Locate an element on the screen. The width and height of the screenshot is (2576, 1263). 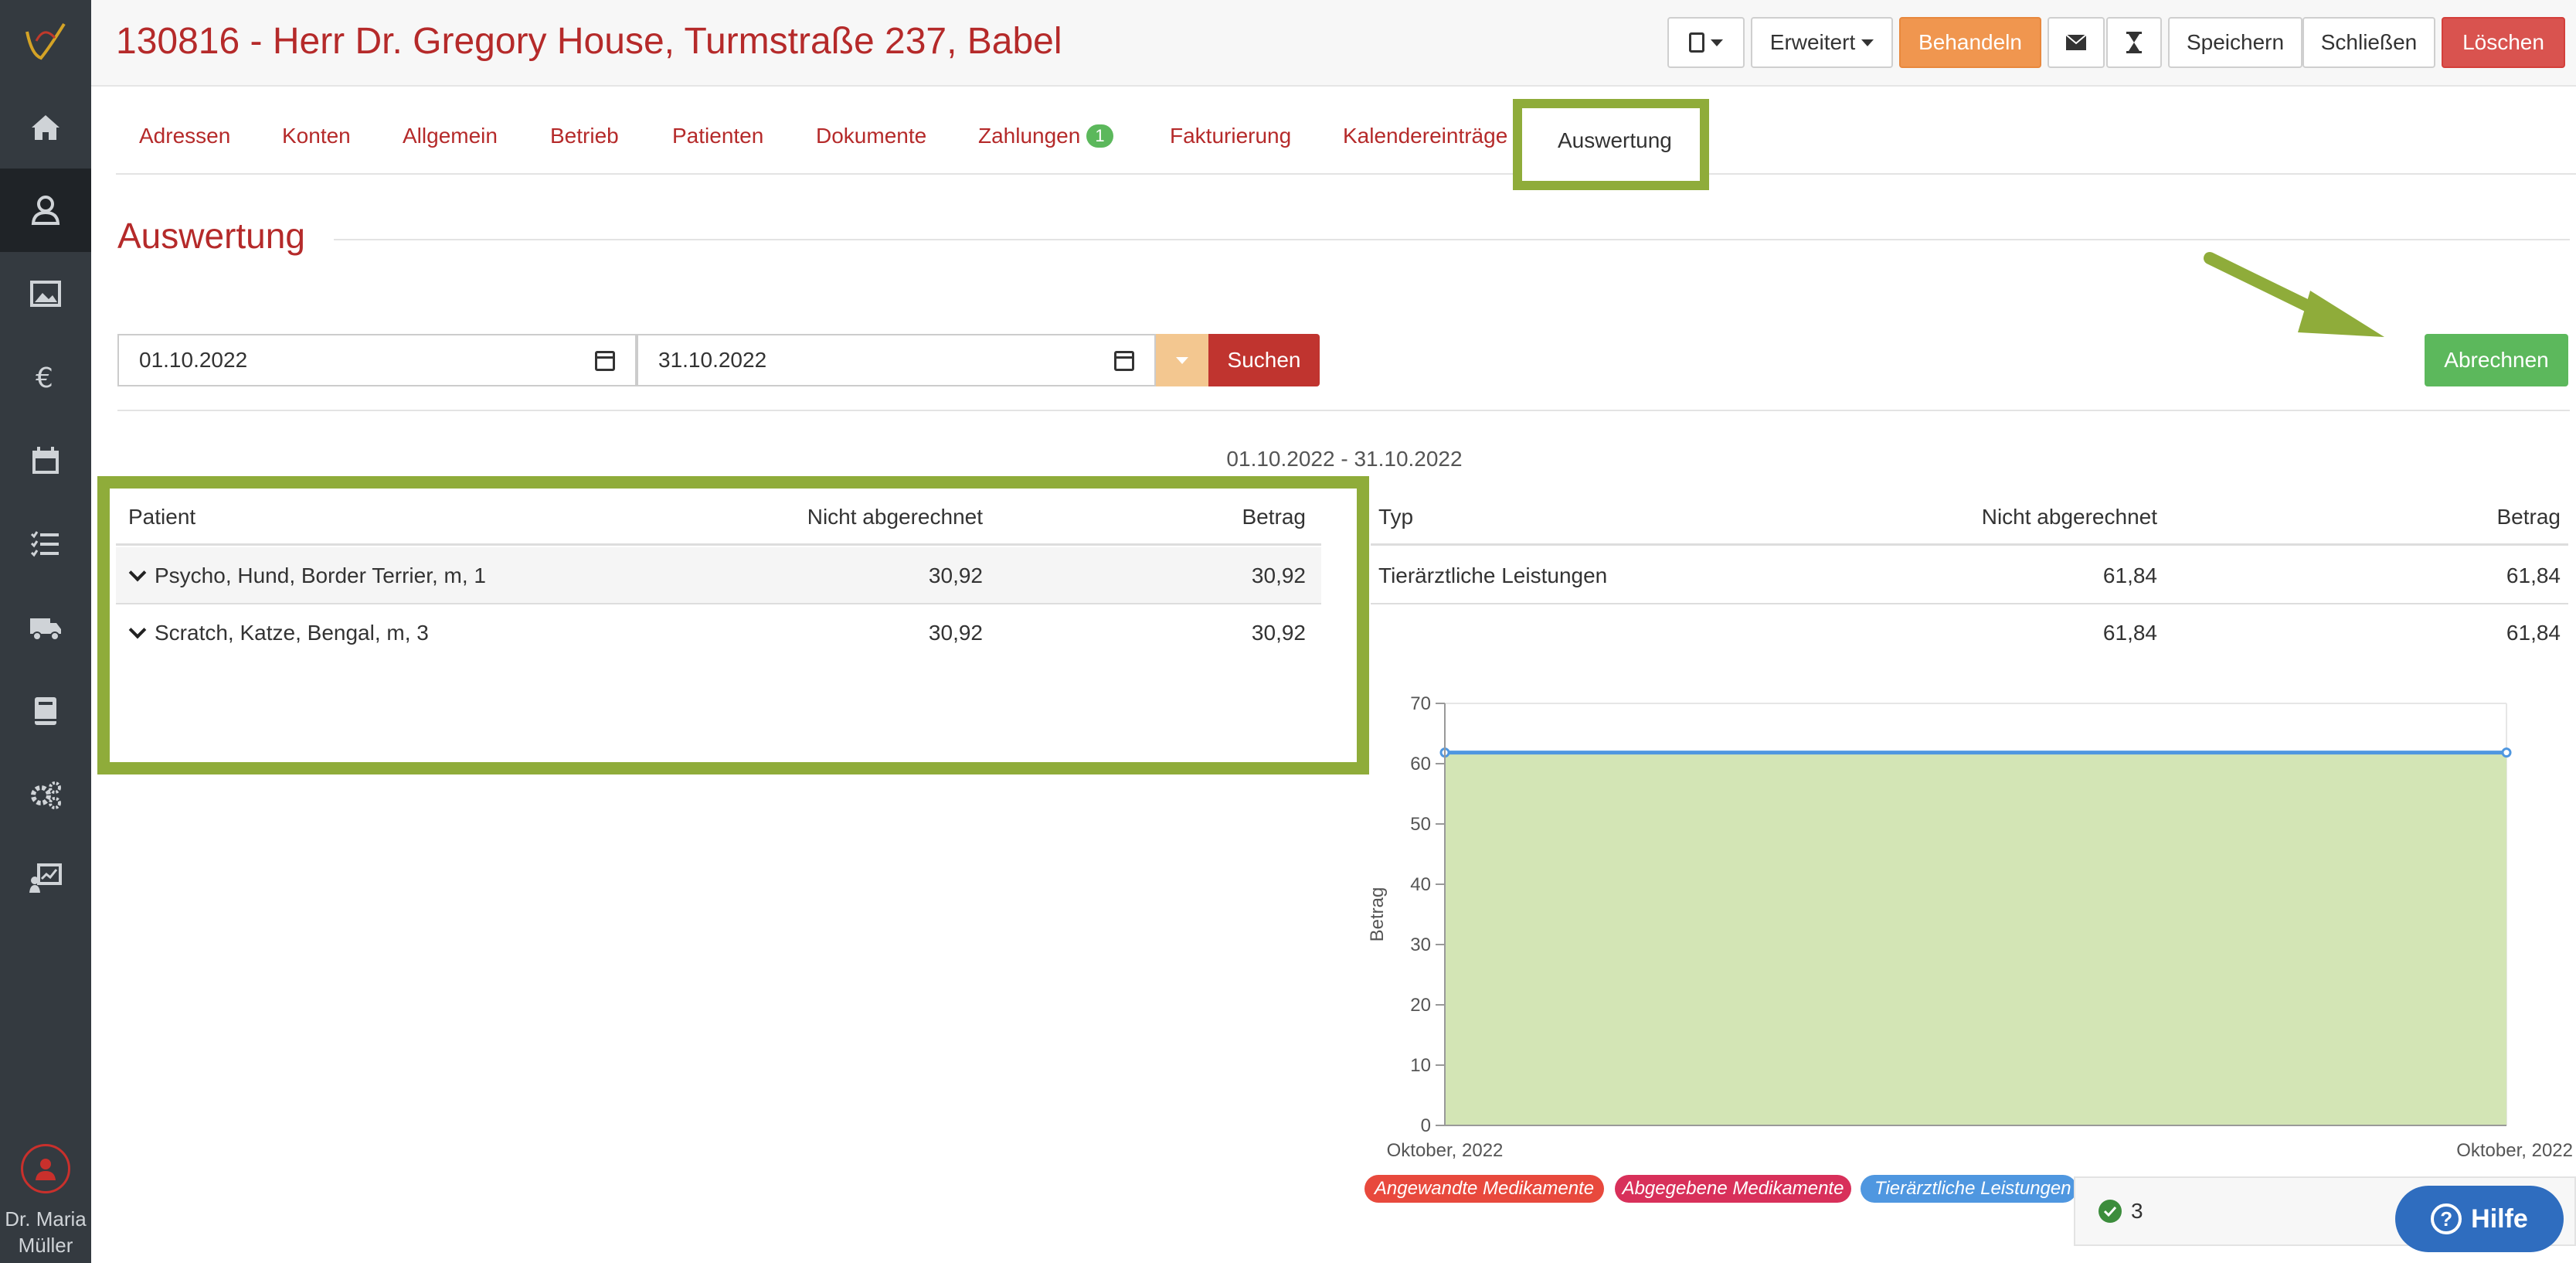
data-point is located at coordinates (2506, 752).